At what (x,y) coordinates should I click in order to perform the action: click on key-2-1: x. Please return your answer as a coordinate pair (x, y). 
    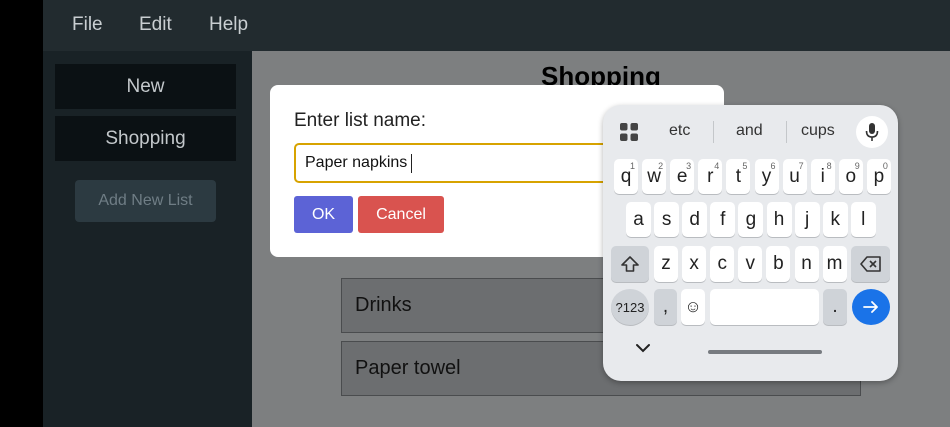
    Looking at the image, I should click on (694, 264).